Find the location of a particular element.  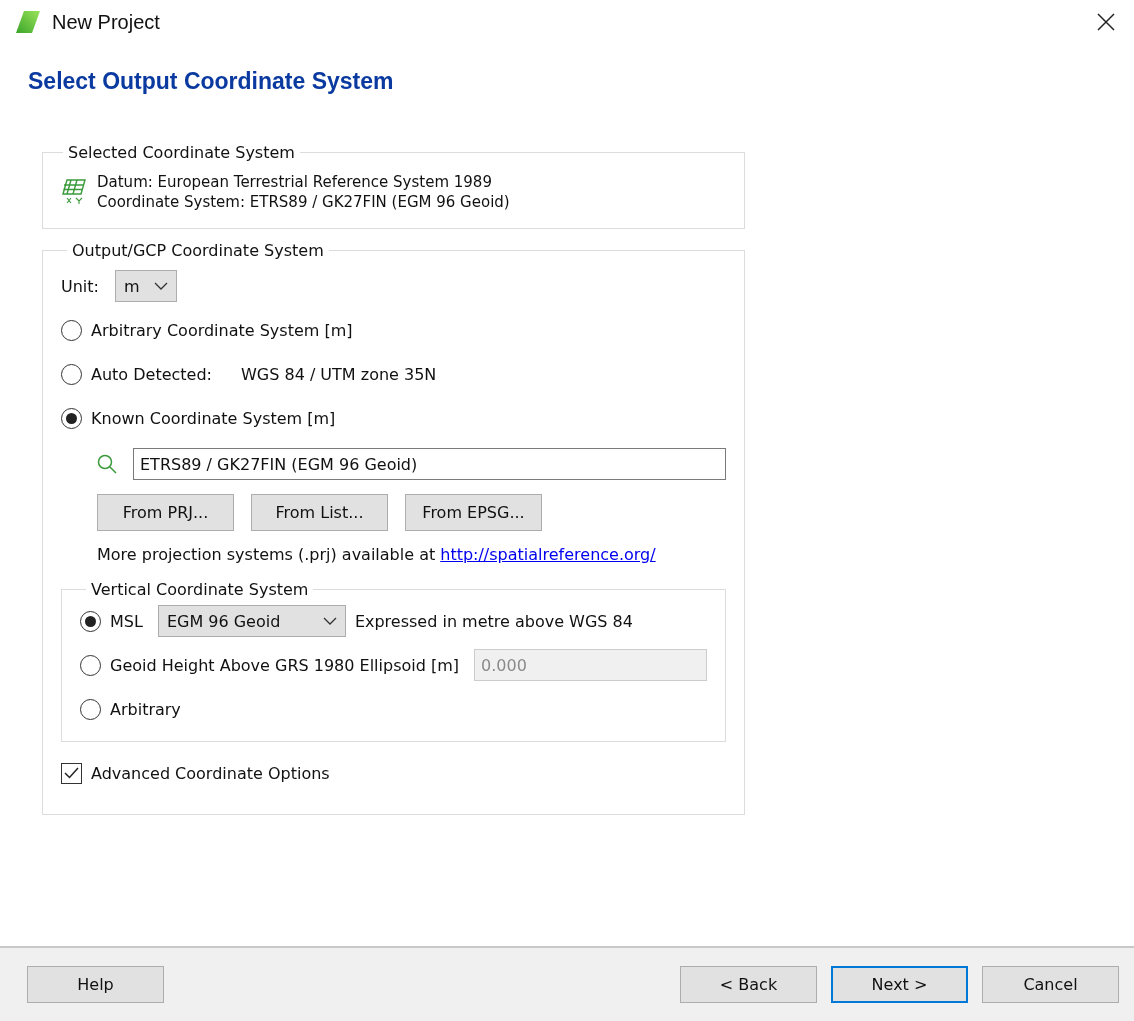

radio-label: Arbitrary Coordinate System [m] is located at coordinates (222, 330).